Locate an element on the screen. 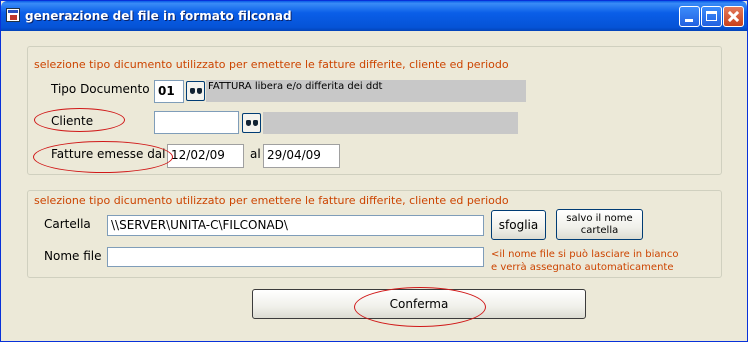  nome-file-note-line1: <il nome file si può lasciare in bianco is located at coordinates (585, 254).